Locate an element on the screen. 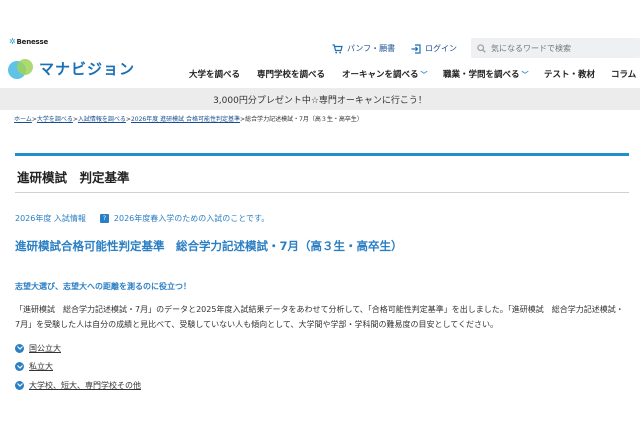 The width and height of the screenshot is (640, 426). section-title: 進研模試合格可能性判定基準 総合学力記述模試・7月（高３生・高卒生） is located at coordinates (209, 246).